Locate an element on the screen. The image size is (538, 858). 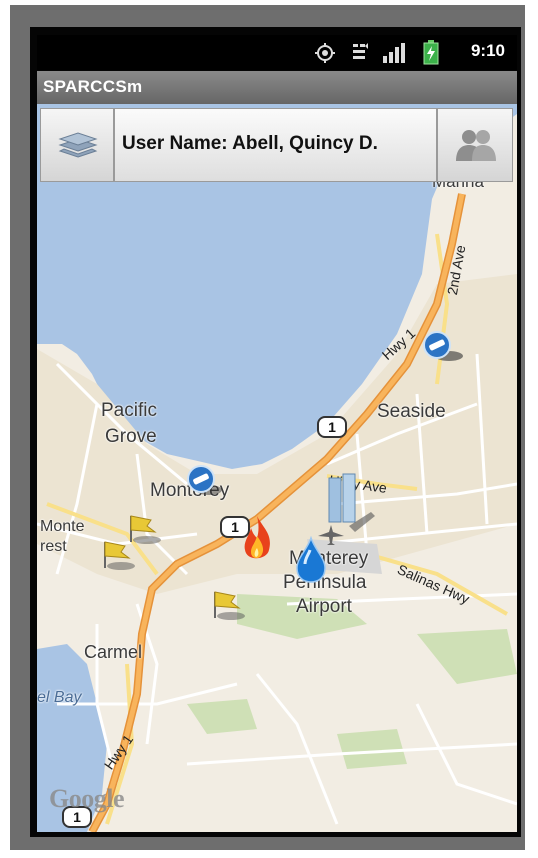
label-rest: rest is located at coordinates (53, 546).